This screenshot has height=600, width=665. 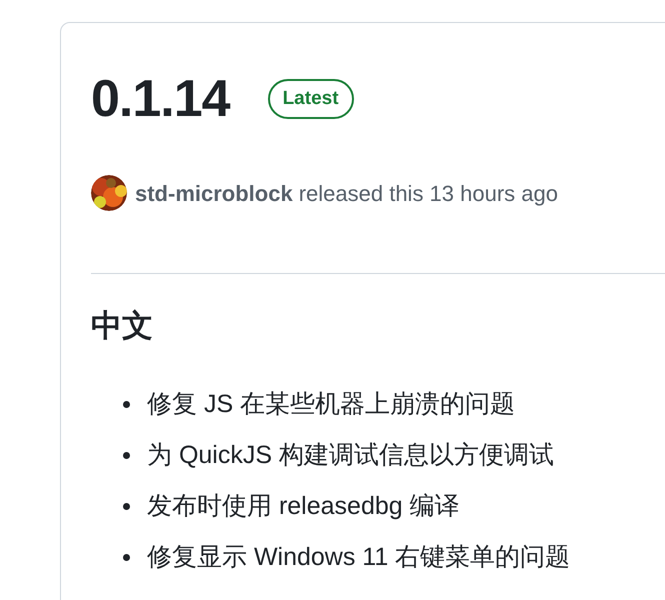 What do you see at coordinates (350, 455) in the screenshot?
I see `list-item-text: 为 QuickJS 构建调试信息以方便调试` at bounding box center [350, 455].